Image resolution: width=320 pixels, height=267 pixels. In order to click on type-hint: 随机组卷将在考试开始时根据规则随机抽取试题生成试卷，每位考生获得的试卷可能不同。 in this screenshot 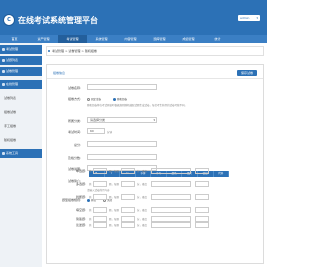, I will do `click(137, 105)`.